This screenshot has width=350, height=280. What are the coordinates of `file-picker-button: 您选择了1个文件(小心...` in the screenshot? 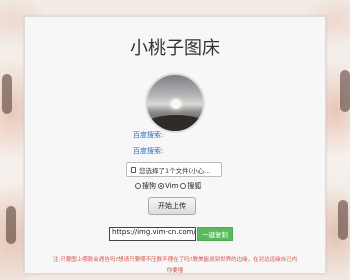 It's located at (174, 169).